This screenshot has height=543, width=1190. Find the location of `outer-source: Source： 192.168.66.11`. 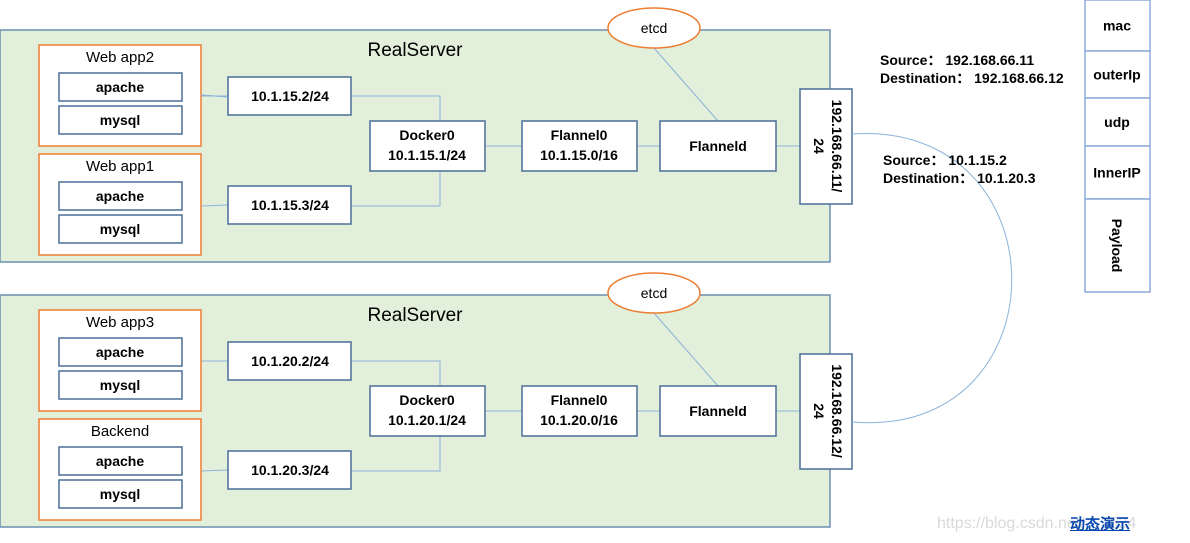

outer-source: Source： 192.168.66.11 is located at coordinates (957, 60).